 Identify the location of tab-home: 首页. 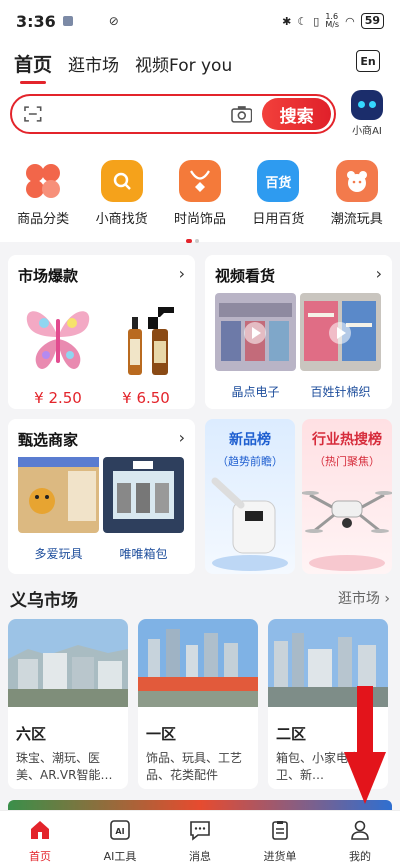
(33, 67).